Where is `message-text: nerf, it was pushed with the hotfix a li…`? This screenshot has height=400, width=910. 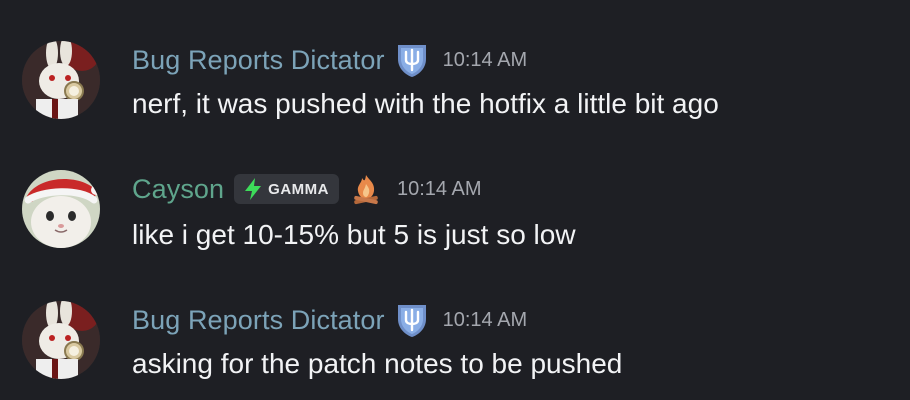 message-text: nerf, it was pushed with the hotfix a li… is located at coordinates (425, 103).